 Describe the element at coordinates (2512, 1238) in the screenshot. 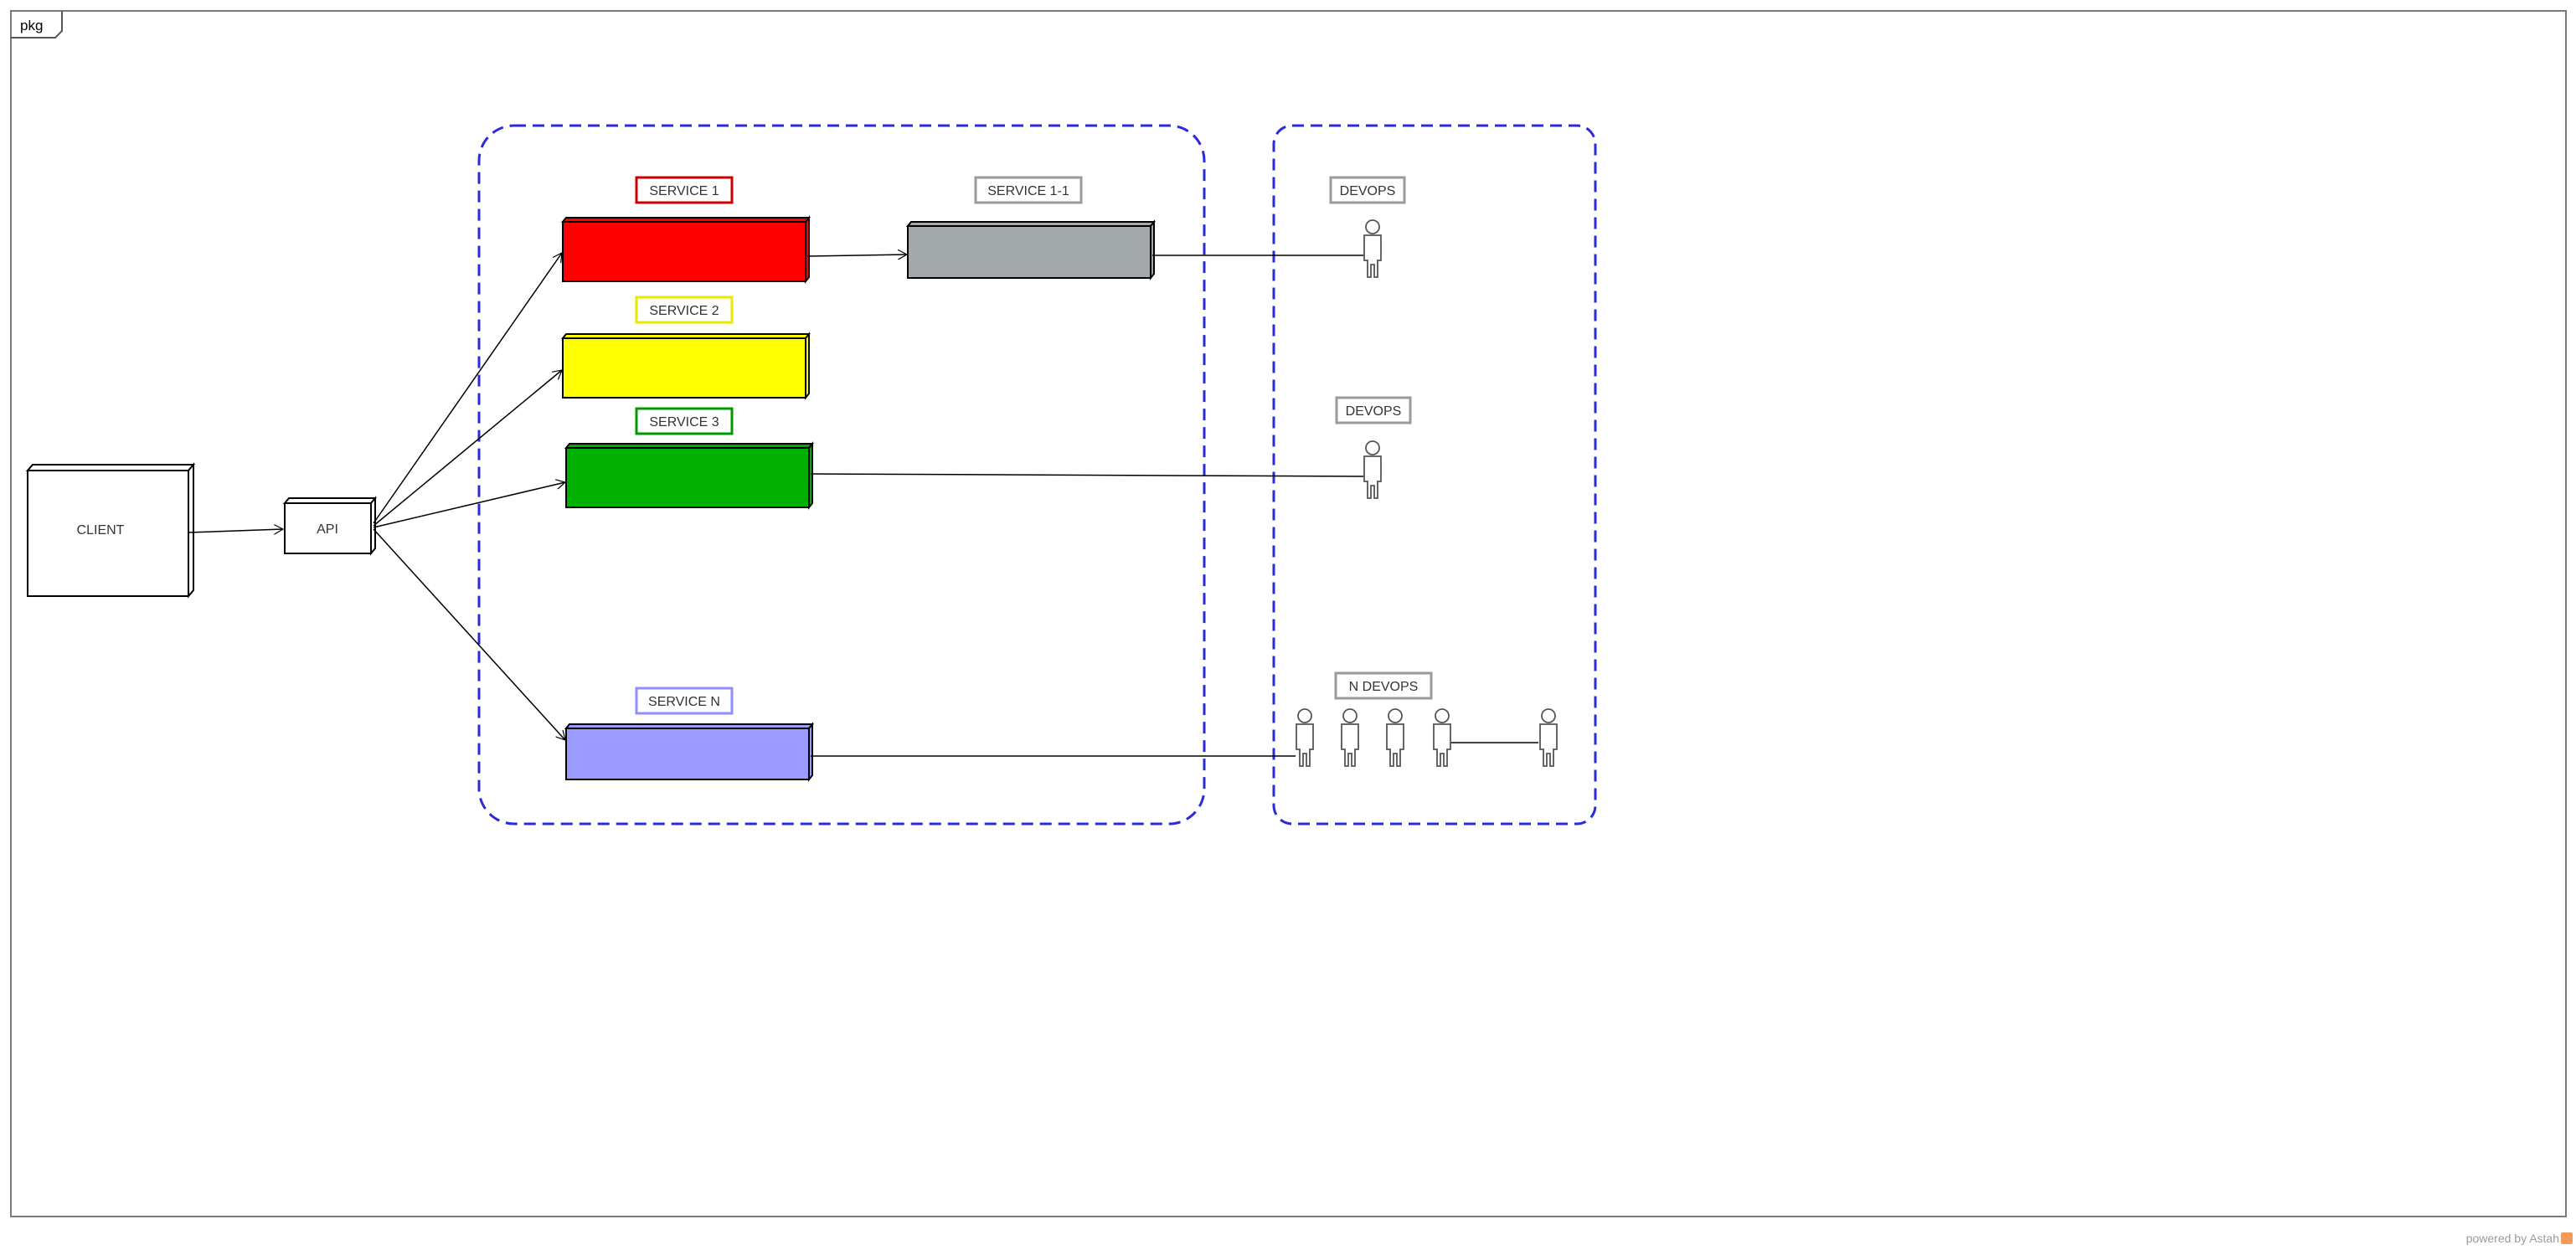

I see `footer-text: powered by Astah` at that location.